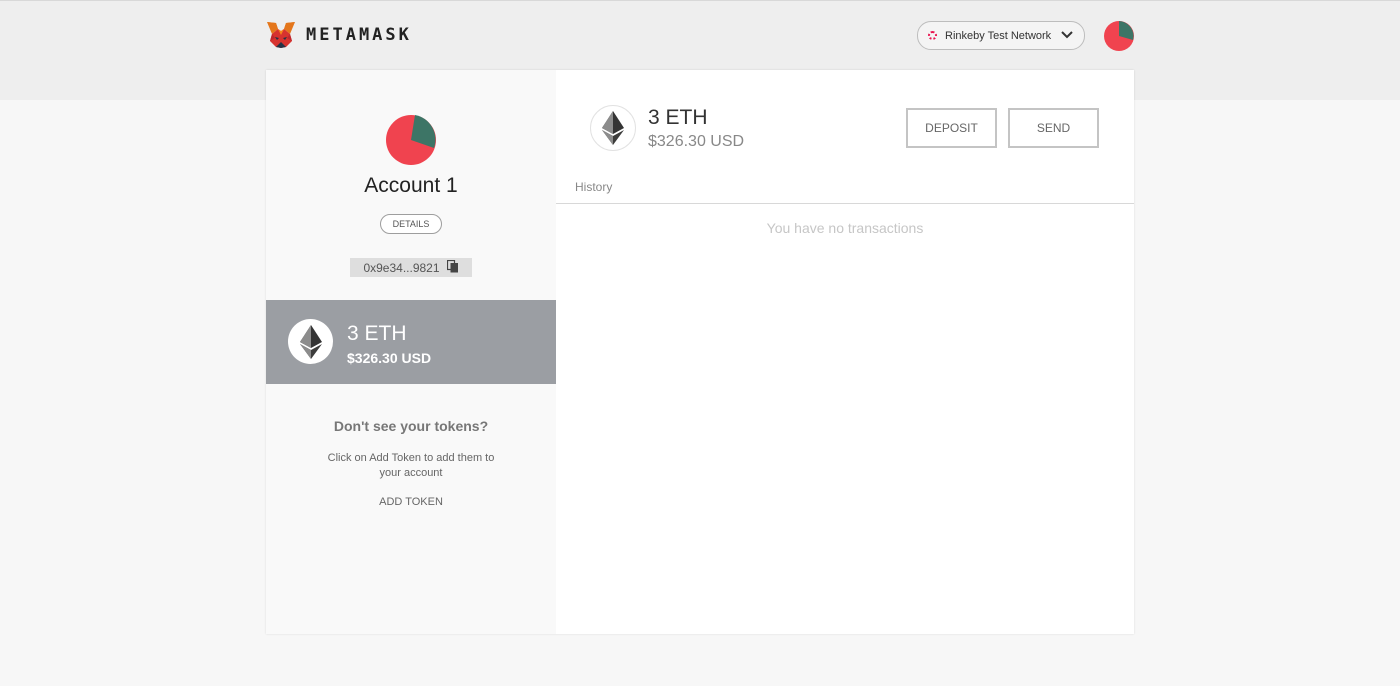 Image resolution: width=1400 pixels, height=686 pixels. What do you see at coordinates (411, 224) in the screenshot?
I see `details-button: DETAILS` at bounding box center [411, 224].